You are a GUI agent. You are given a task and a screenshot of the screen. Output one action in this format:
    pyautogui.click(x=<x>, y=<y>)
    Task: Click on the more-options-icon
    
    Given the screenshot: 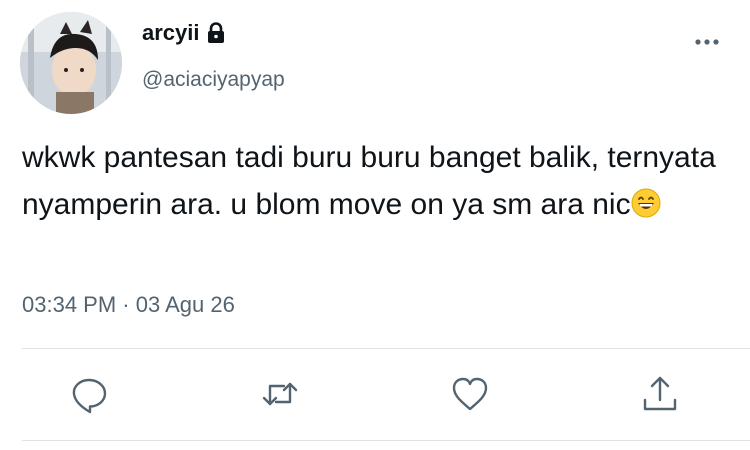 What is the action you would take?
    pyautogui.click(x=707, y=39)
    